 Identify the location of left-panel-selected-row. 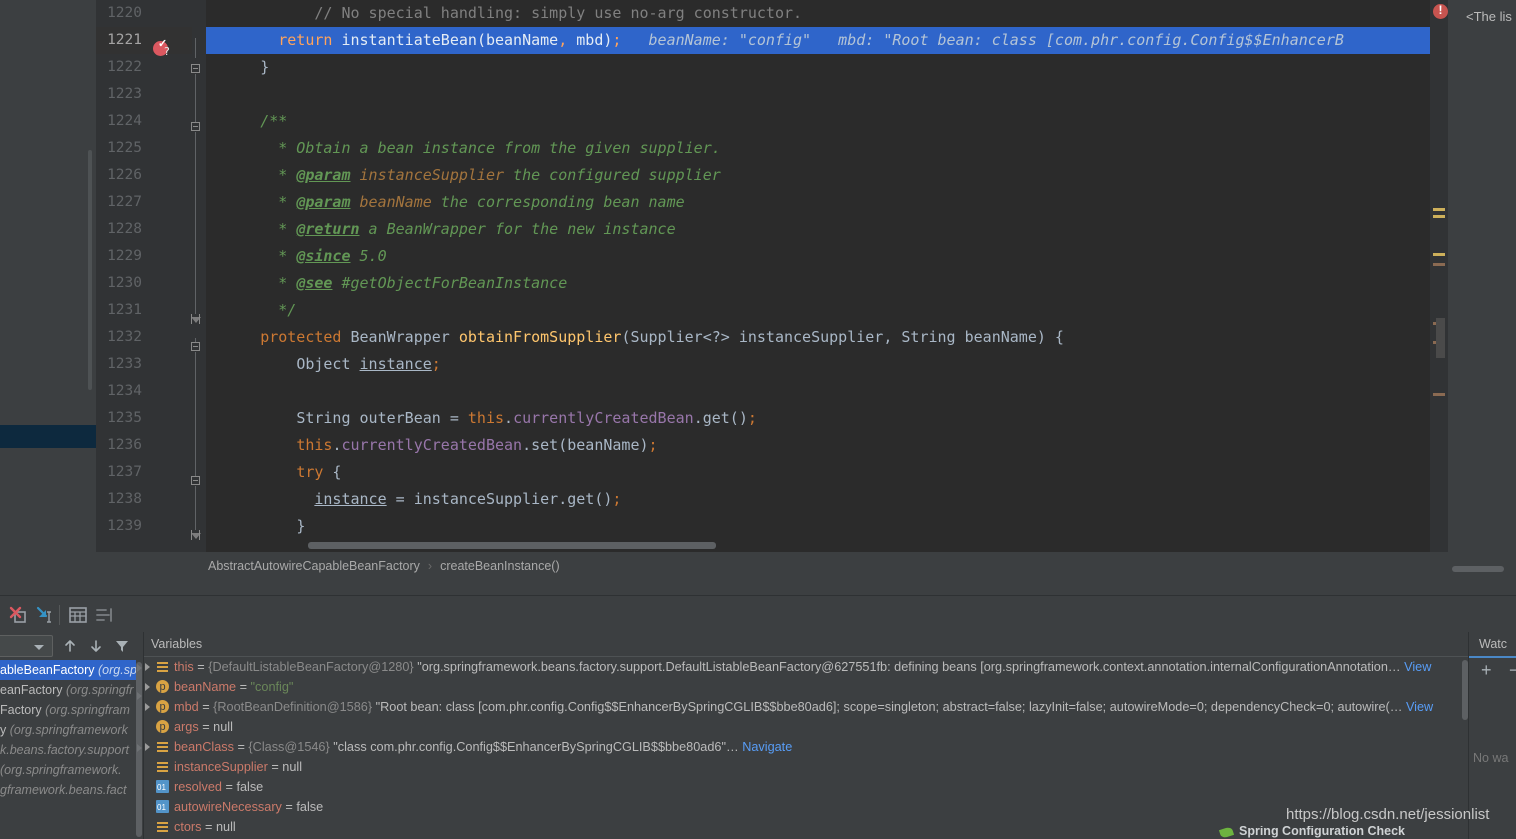
(48, 436).